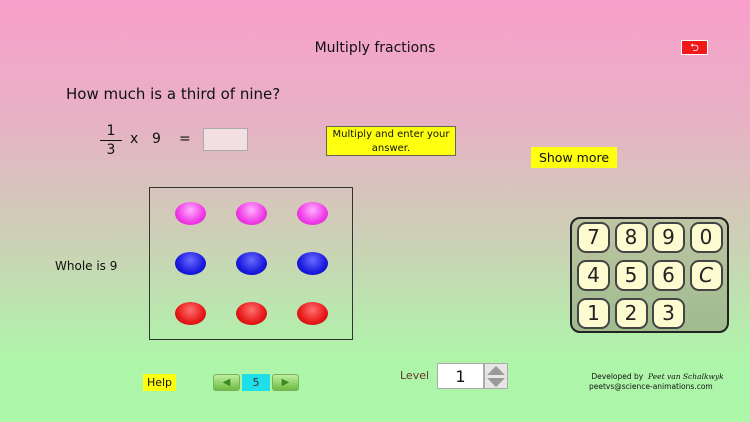 The height and width of the screenshot is (422, 750). I want to click on whole-label: Whole is 9, so click(86, 266).